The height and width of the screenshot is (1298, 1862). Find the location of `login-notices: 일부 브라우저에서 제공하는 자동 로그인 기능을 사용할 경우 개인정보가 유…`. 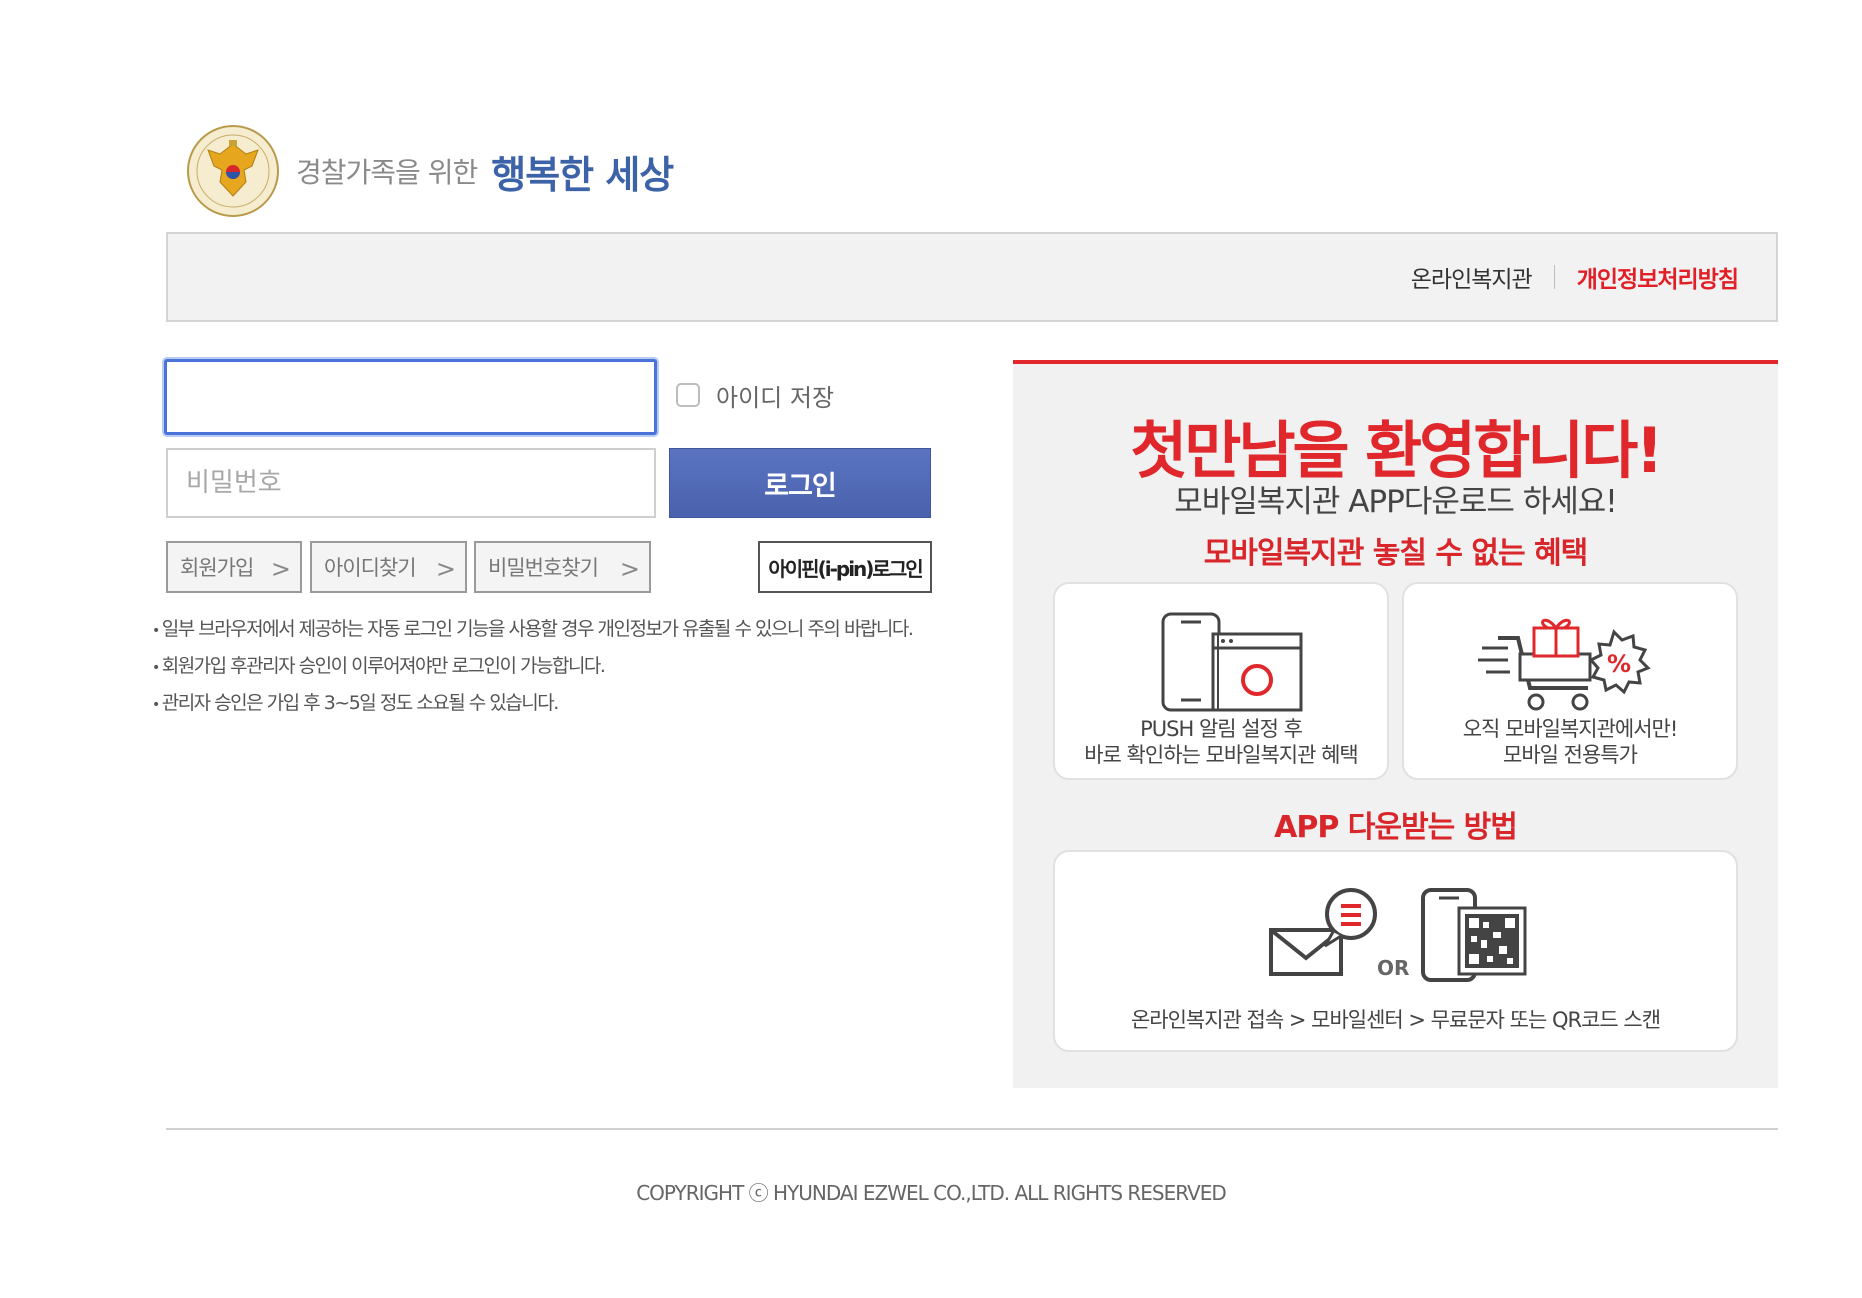

login-notices: 일부 브라우저에서 제공하는 자동 로그인 기능을 사용할 경우 개인정보가 유… is located at coordinates (547, 667).